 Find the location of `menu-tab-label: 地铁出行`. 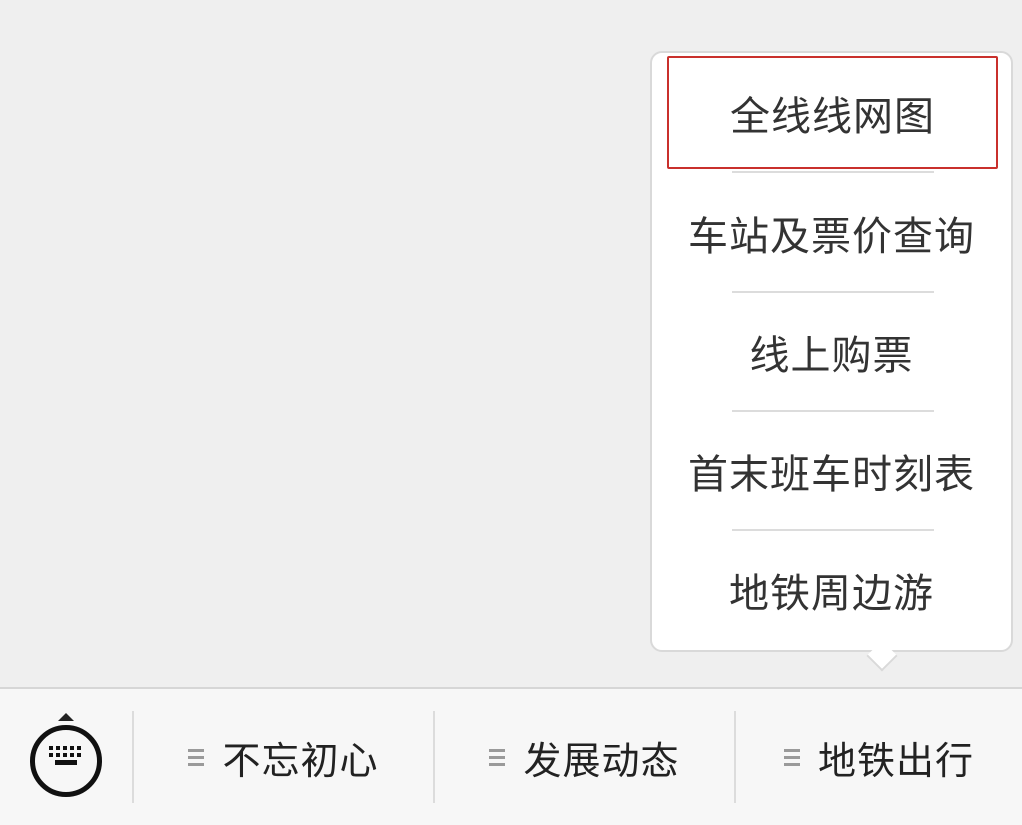

menu-tab-label: 地铁出行 is located at coordinates (895, 760).